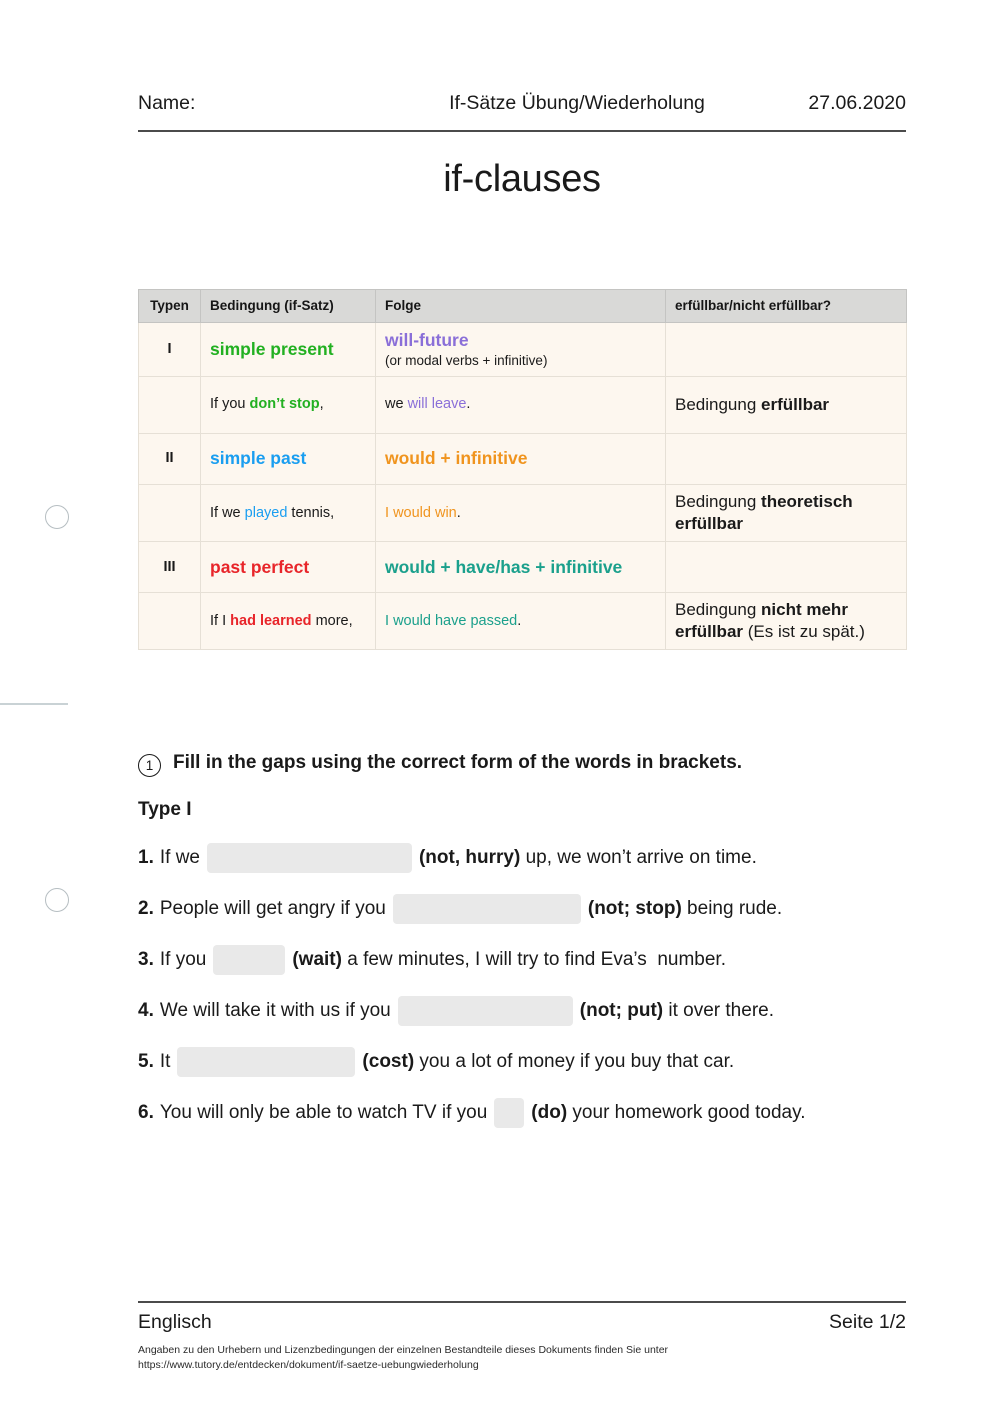 The height and width of the screenshot is (1416, 1000). I want to click on fulfillable-prefix: Bedingung, so click(718, 610).